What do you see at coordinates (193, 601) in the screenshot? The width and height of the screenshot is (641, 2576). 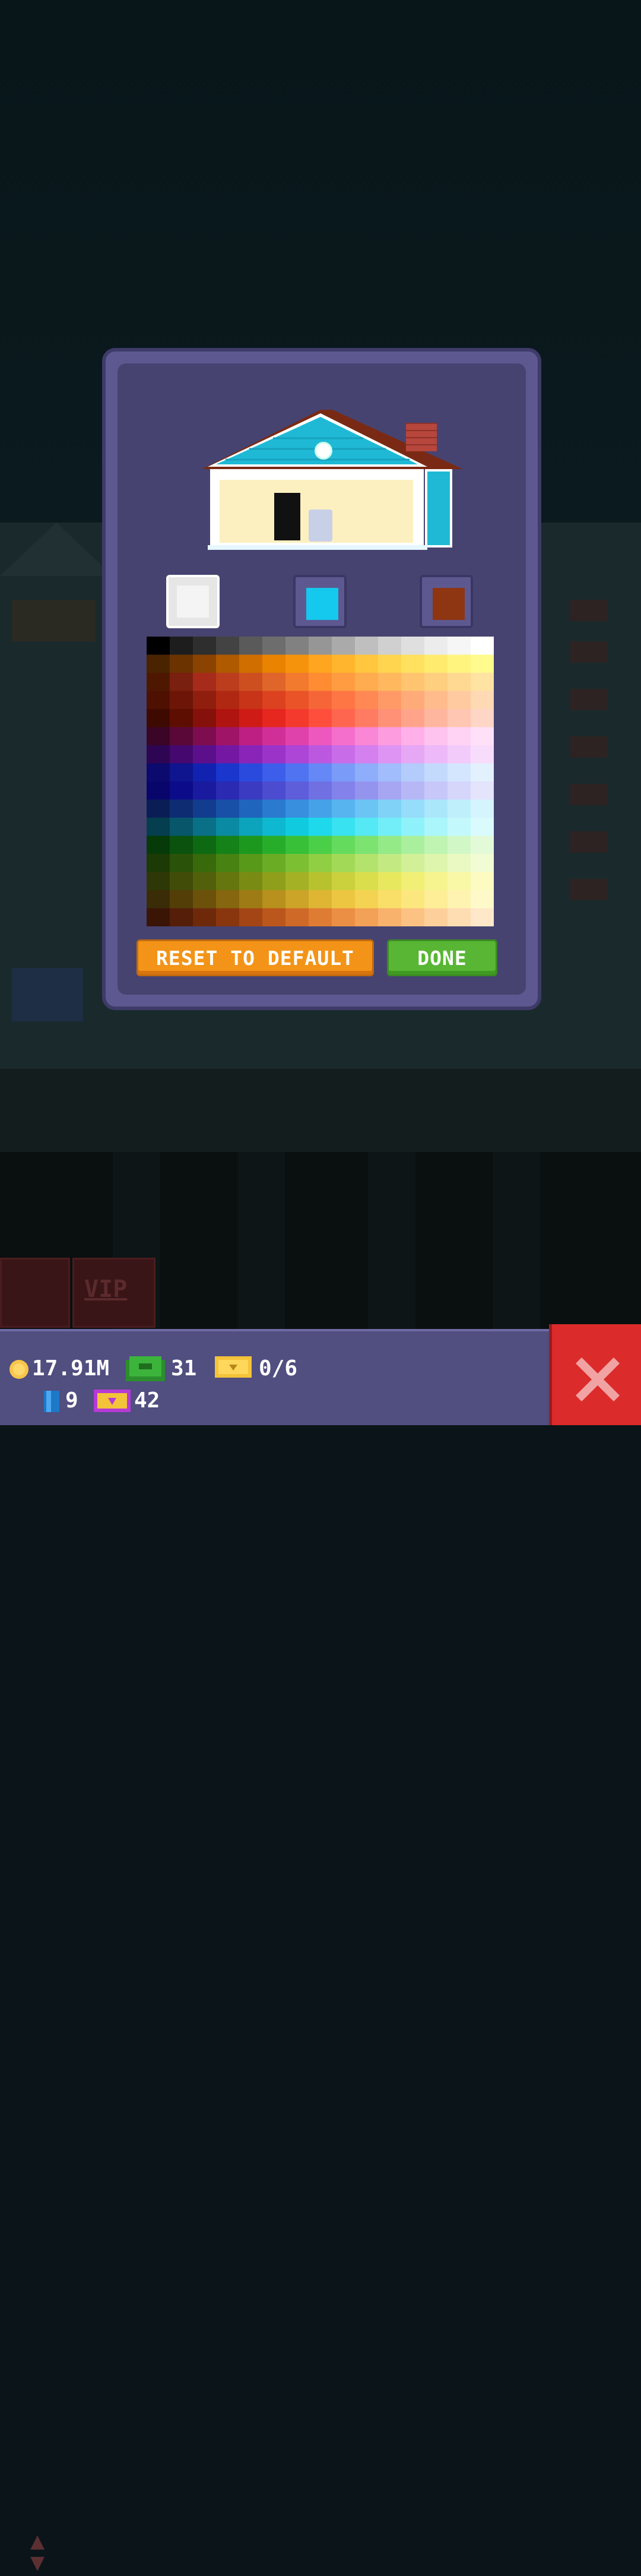 I see `color-slot-white` at bounding box center [193, 601].